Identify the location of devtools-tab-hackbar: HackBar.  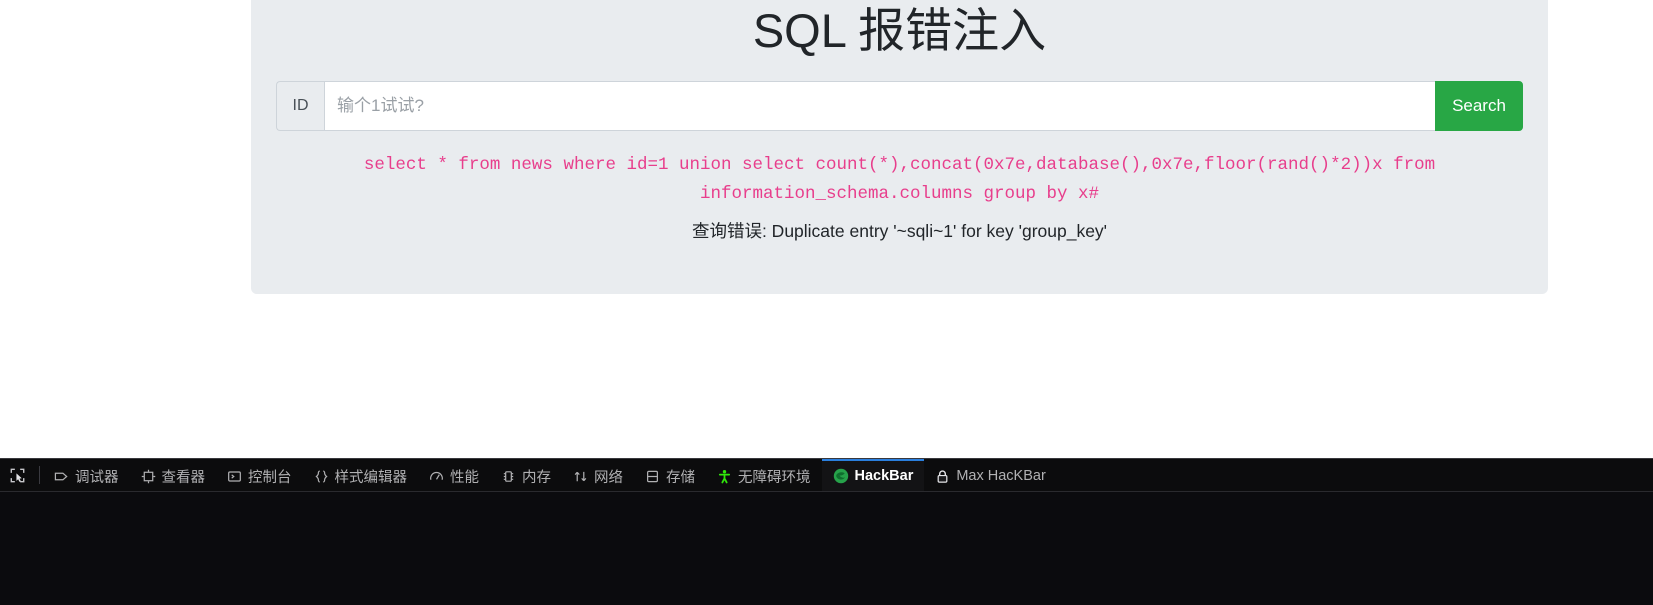
(873, 475).